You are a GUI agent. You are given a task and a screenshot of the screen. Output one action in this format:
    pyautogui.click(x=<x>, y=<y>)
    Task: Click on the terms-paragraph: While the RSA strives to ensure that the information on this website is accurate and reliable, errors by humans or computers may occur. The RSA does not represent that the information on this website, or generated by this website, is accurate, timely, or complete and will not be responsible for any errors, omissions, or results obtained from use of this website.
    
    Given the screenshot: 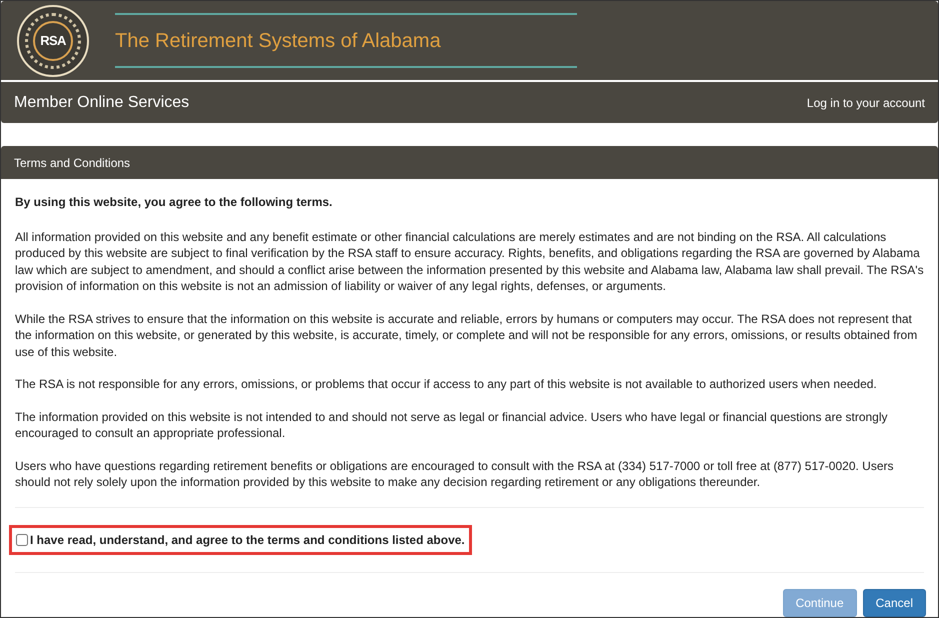 What is the action you would take?
    pyautogui.click(x=466, y=335)
    